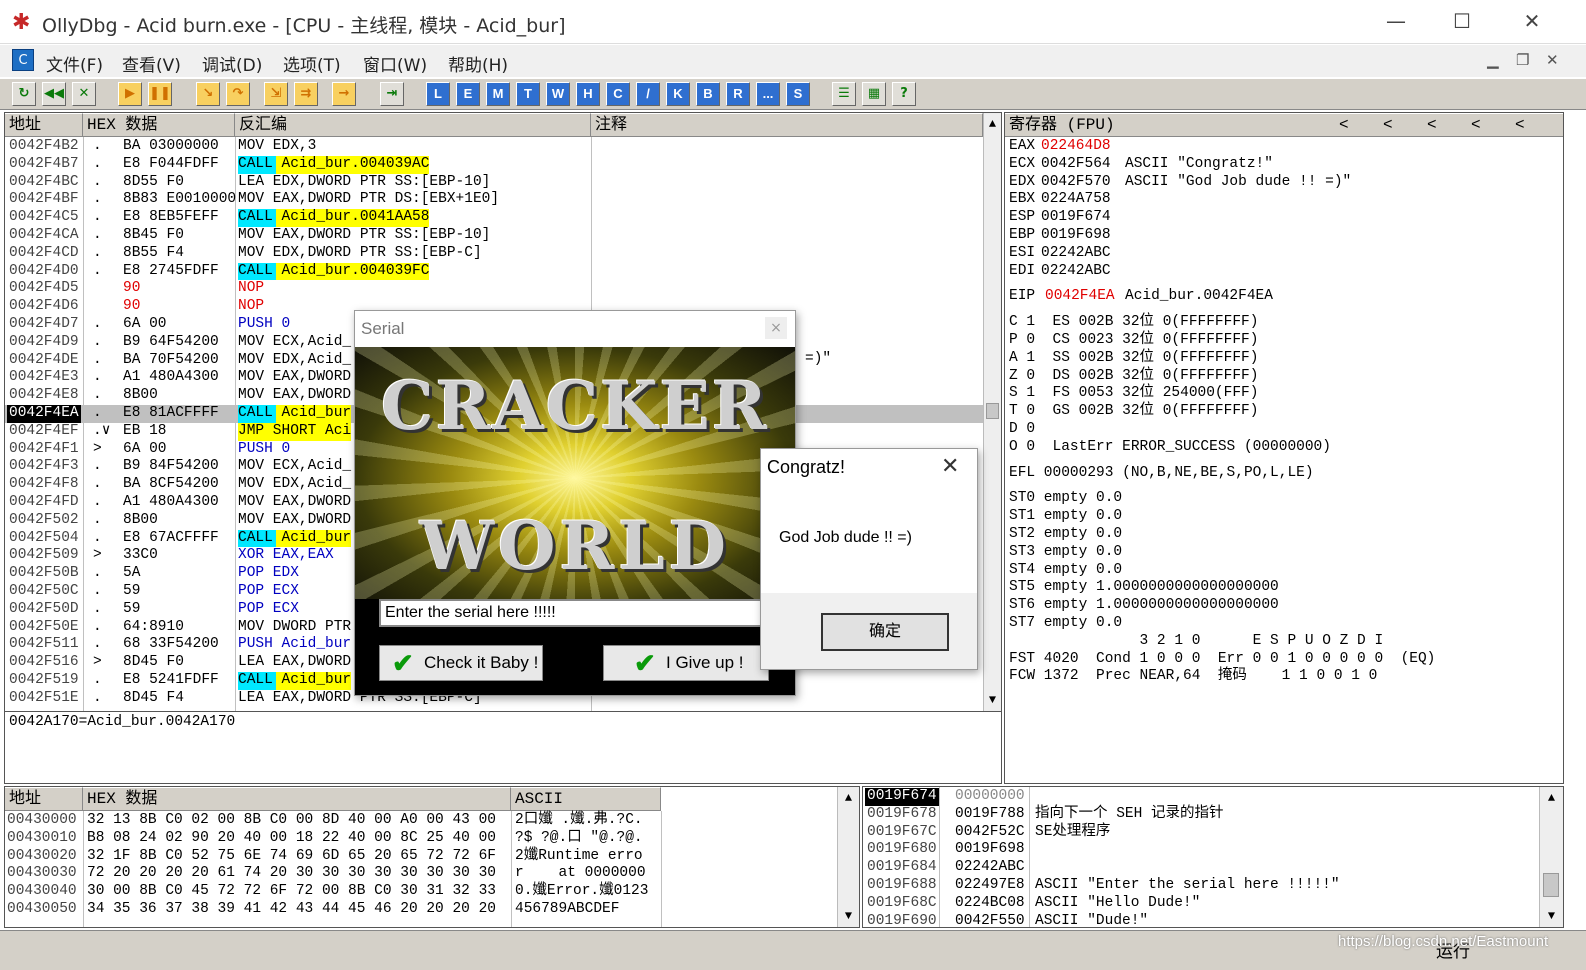  Describe the element at coordinates (498, 94) in the screenshot. I see `memory-button: M` at that location.